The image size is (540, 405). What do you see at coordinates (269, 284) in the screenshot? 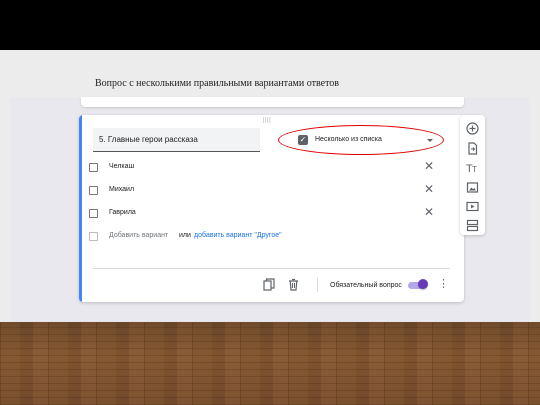
I see `duplicate-icon` at bounding box center [269, 284].